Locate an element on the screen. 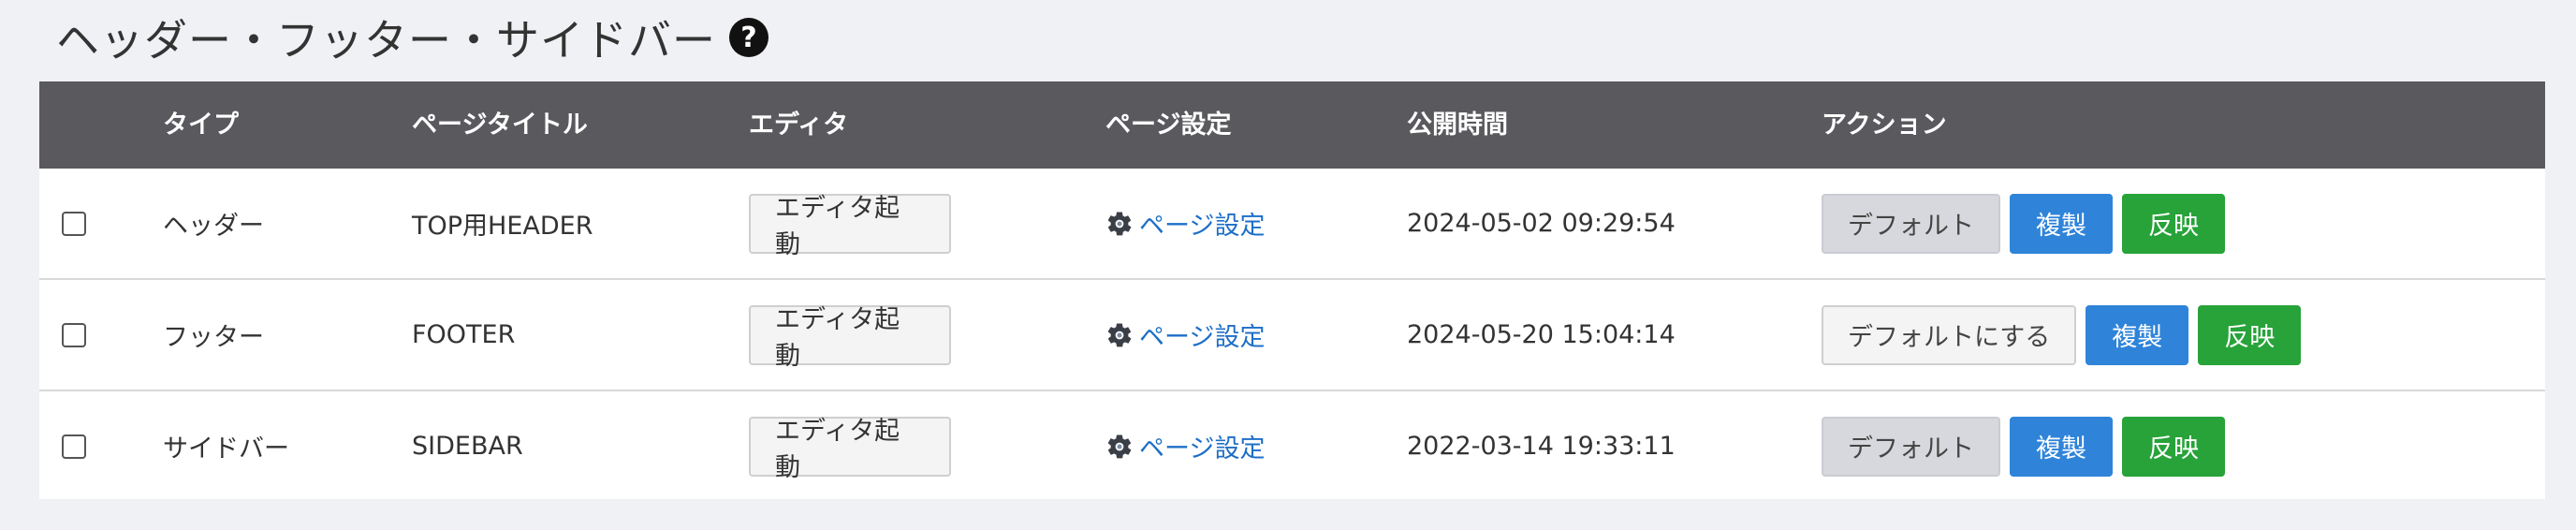  type-cell: フッター is located at coordinates (213, 337).